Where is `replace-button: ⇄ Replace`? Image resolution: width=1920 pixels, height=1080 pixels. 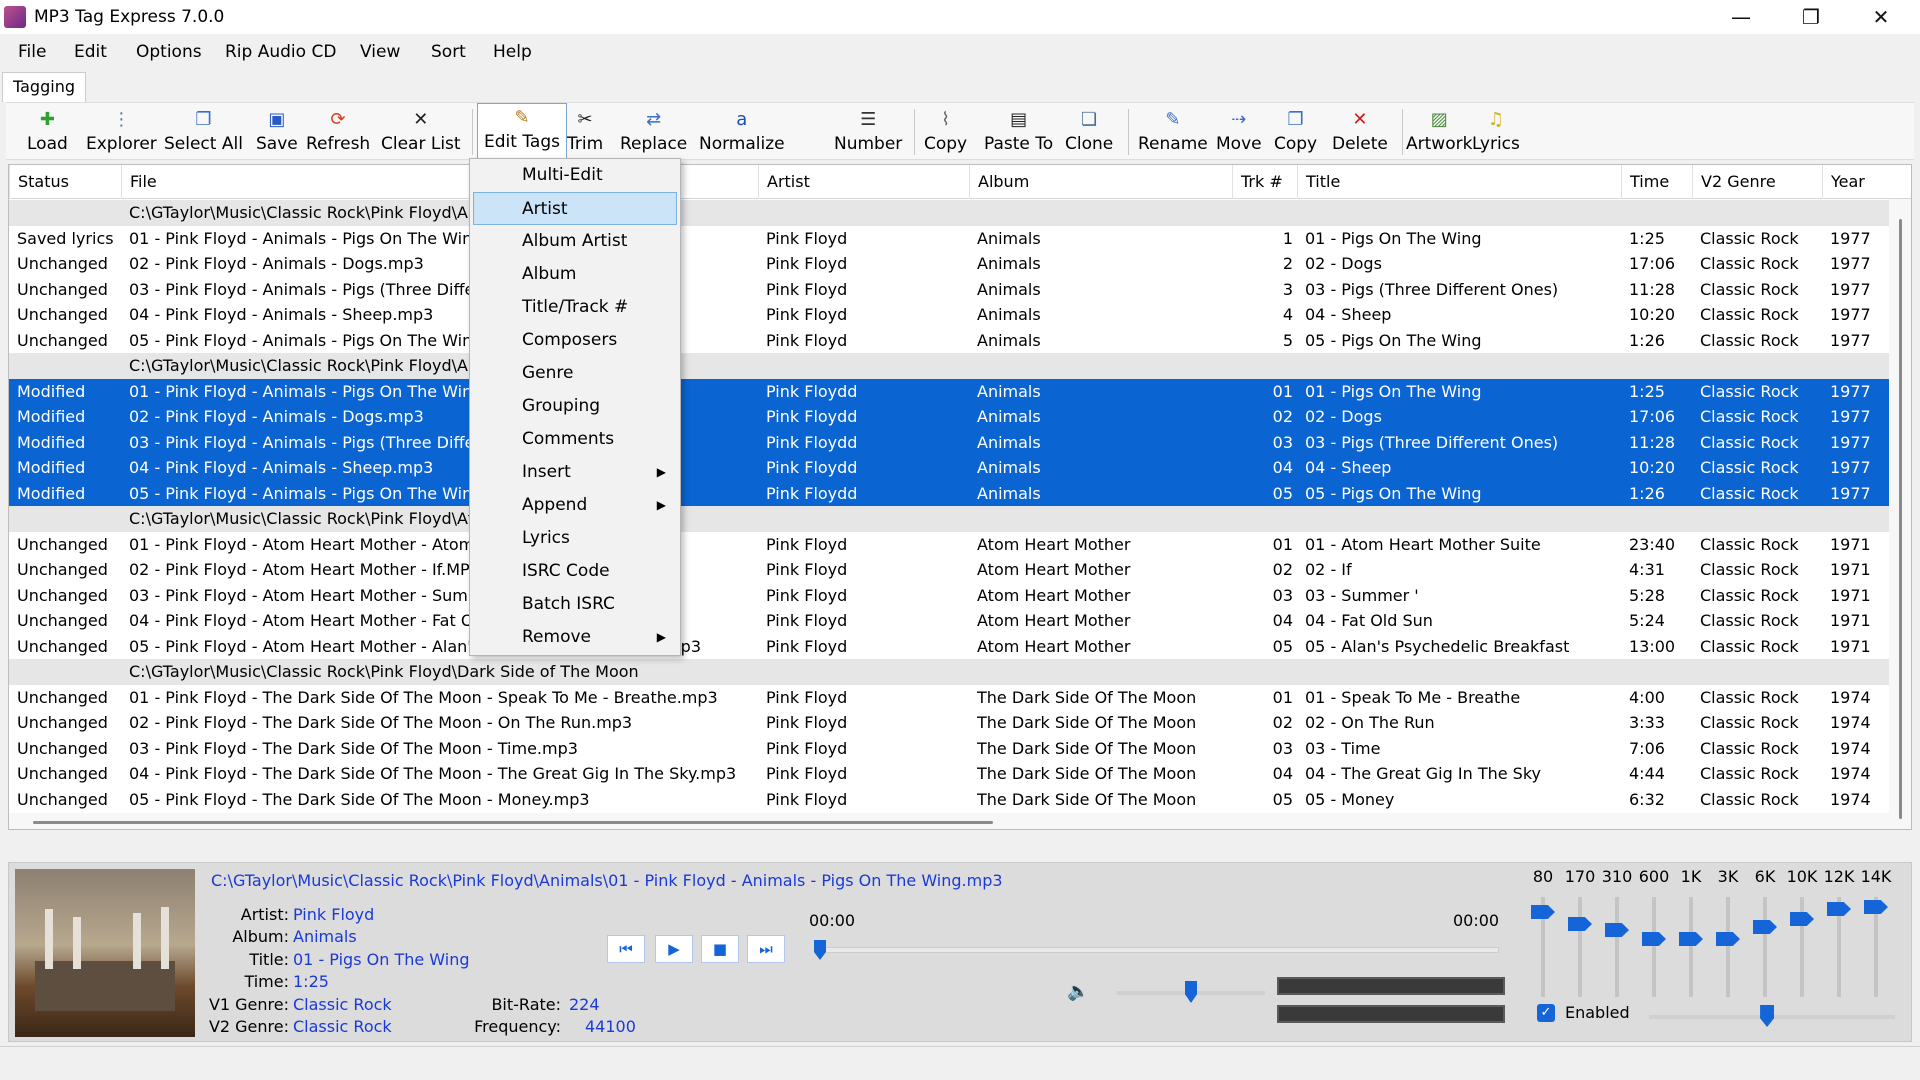 replace-button: ⇄ Replace is located at coordinates (653, 132).